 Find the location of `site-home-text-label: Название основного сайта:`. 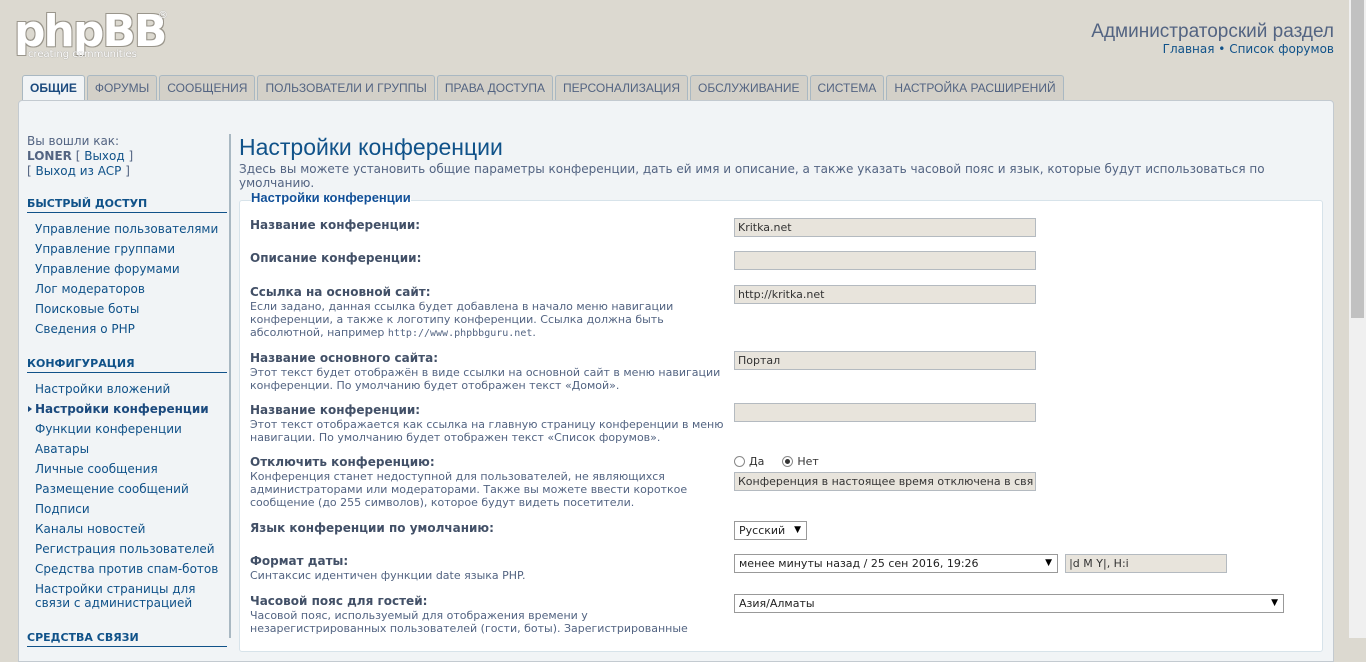

site-home-text-label: Название основного сайта: is located at coordinates (344, 358).